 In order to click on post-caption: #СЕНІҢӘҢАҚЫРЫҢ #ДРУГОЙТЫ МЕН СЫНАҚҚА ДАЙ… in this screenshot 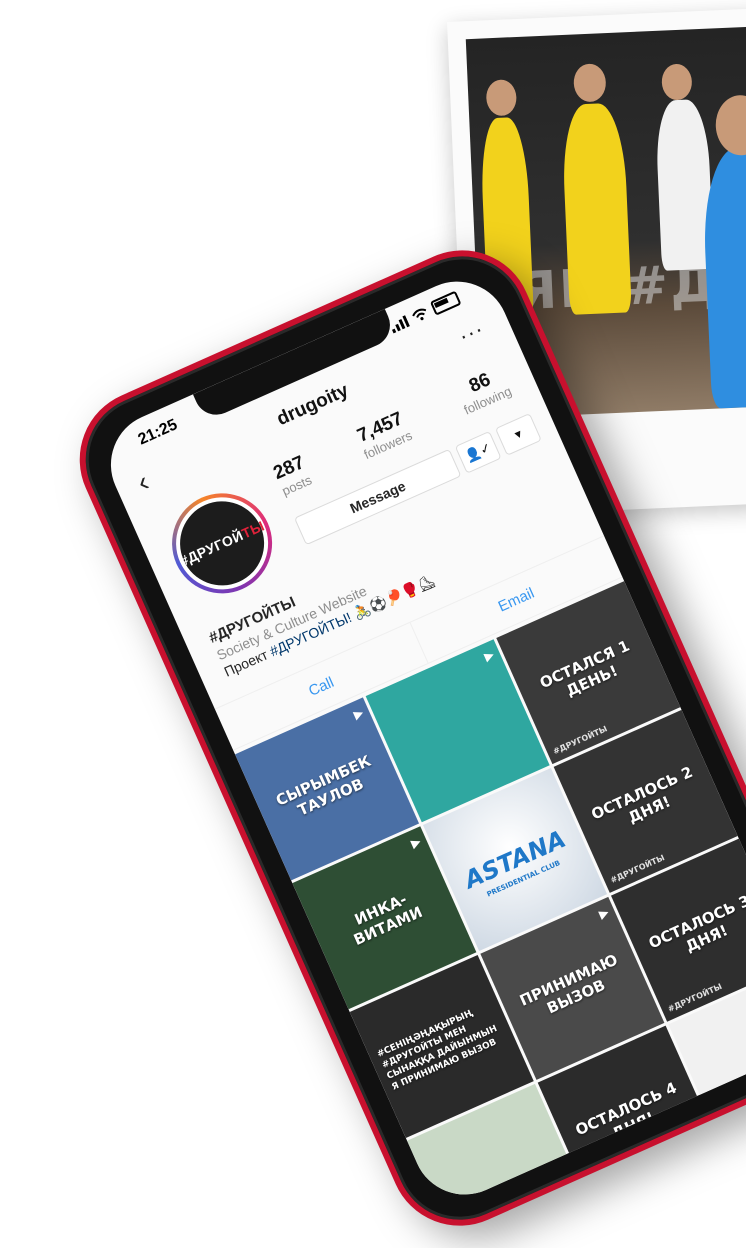, I will do `click(441, 1046)`.